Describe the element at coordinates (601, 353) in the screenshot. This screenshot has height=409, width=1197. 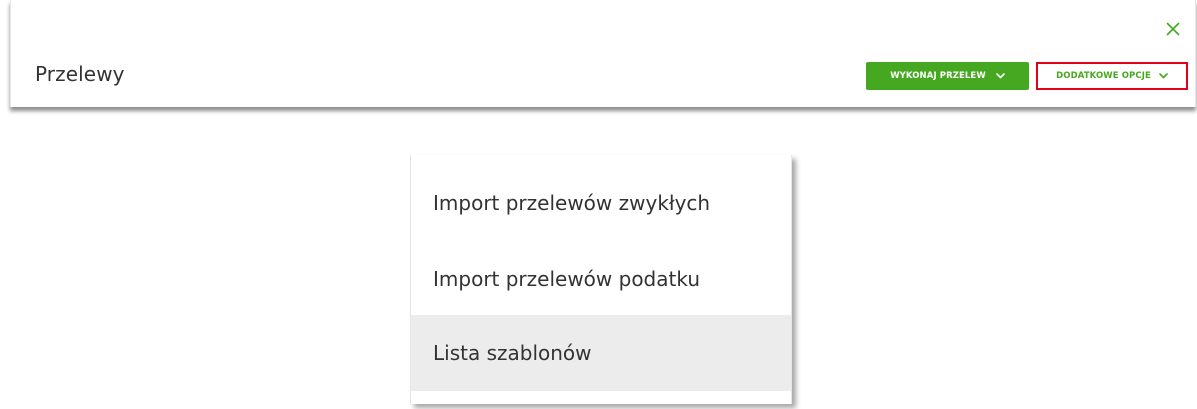
I see `menu-item-template-list: Lista szablonów` at that location.